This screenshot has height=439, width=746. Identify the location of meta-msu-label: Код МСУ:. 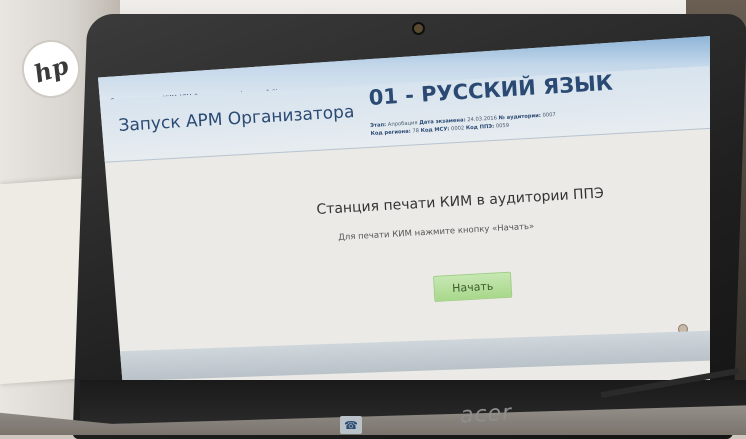
(435, 130).